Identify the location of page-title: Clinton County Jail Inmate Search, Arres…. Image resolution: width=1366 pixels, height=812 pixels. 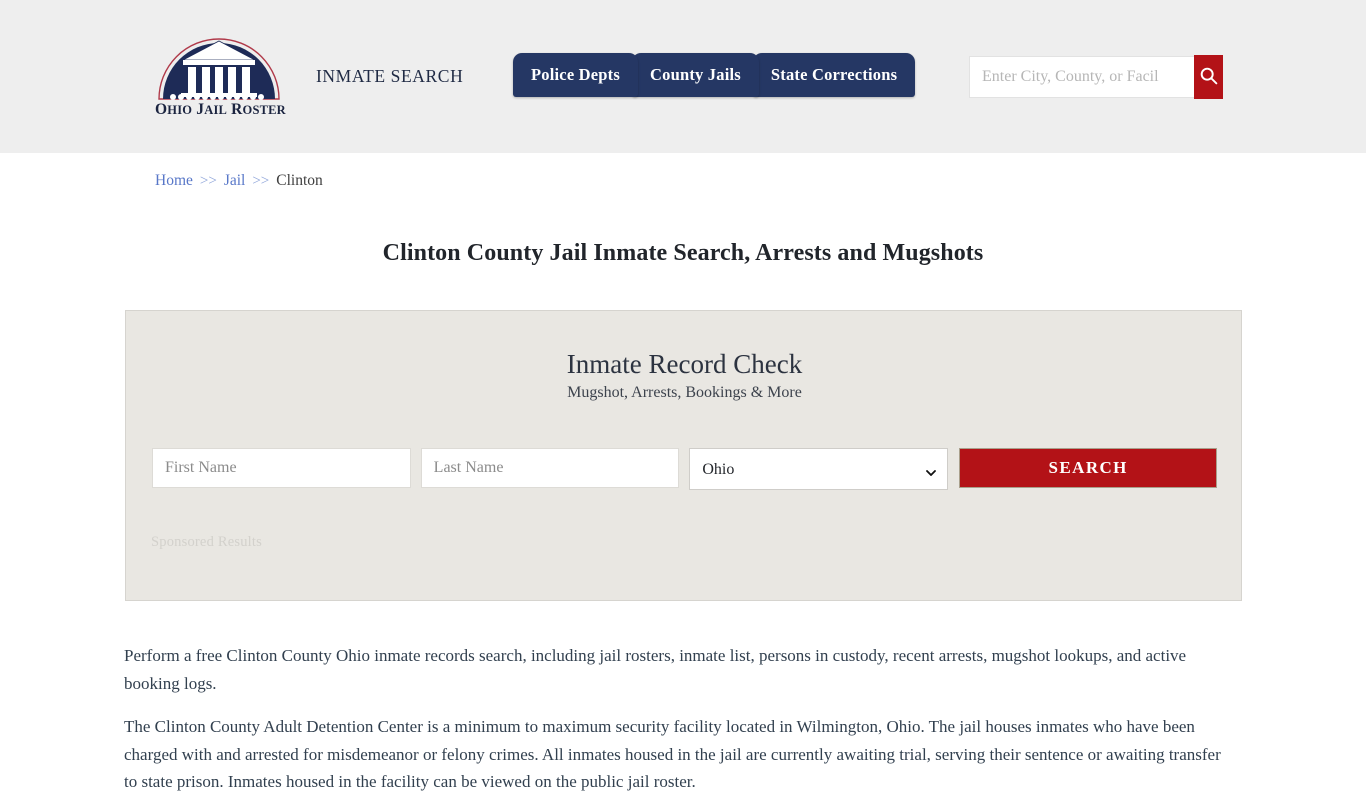
(683, 253).